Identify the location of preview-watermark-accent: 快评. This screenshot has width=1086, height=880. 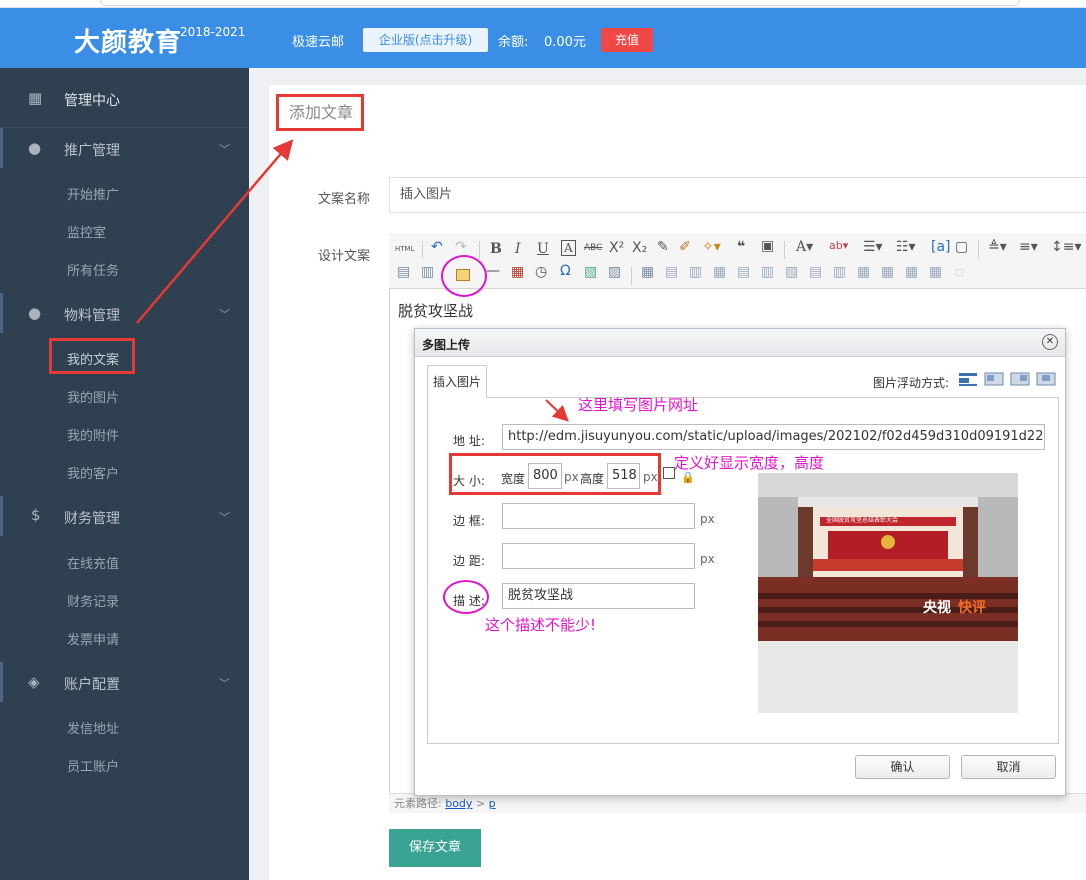
(972, 608).